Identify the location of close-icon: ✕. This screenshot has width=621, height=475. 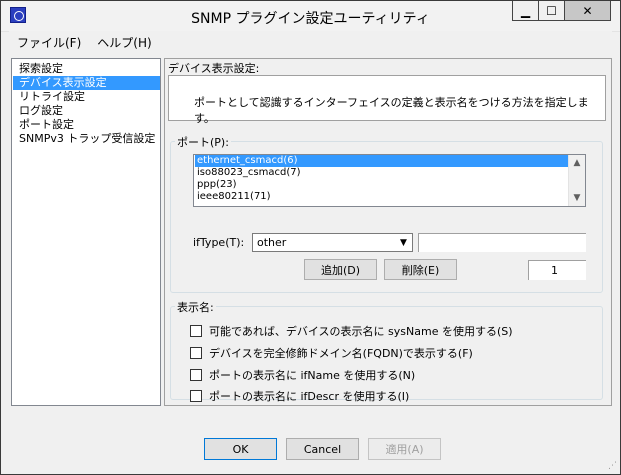
(587, 10).